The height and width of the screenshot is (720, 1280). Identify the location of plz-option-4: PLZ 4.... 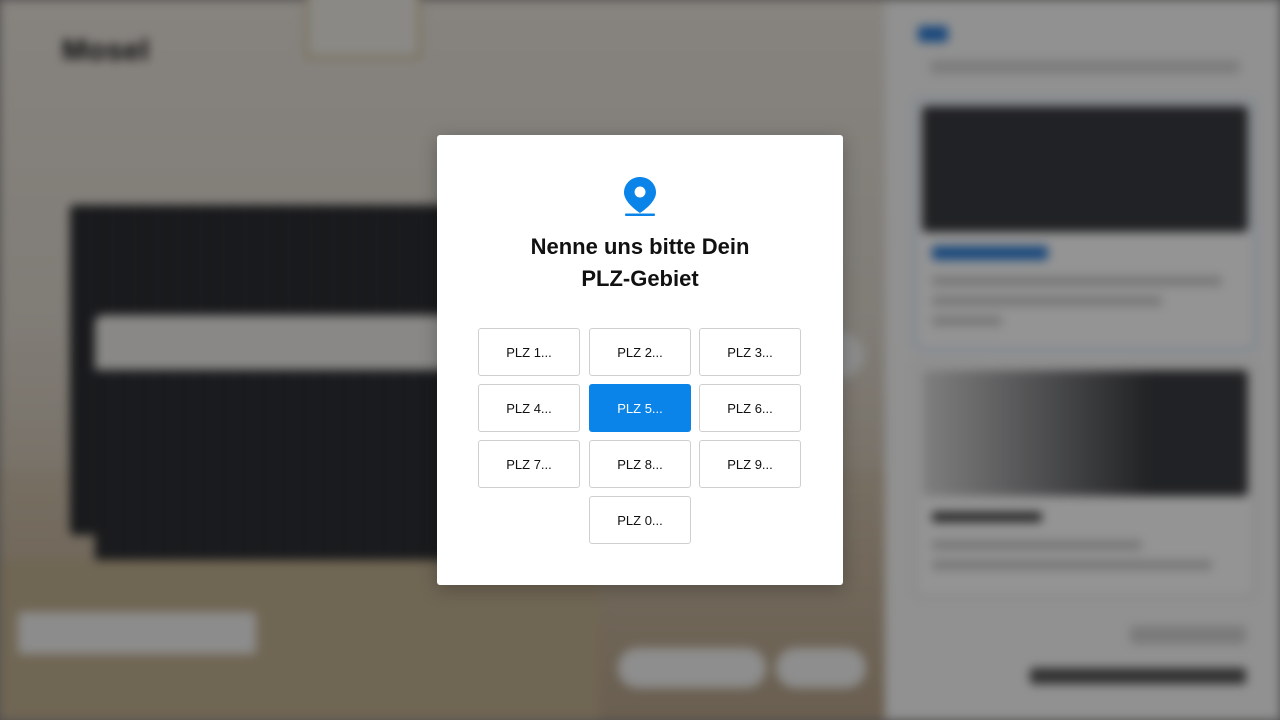
(529, 408).